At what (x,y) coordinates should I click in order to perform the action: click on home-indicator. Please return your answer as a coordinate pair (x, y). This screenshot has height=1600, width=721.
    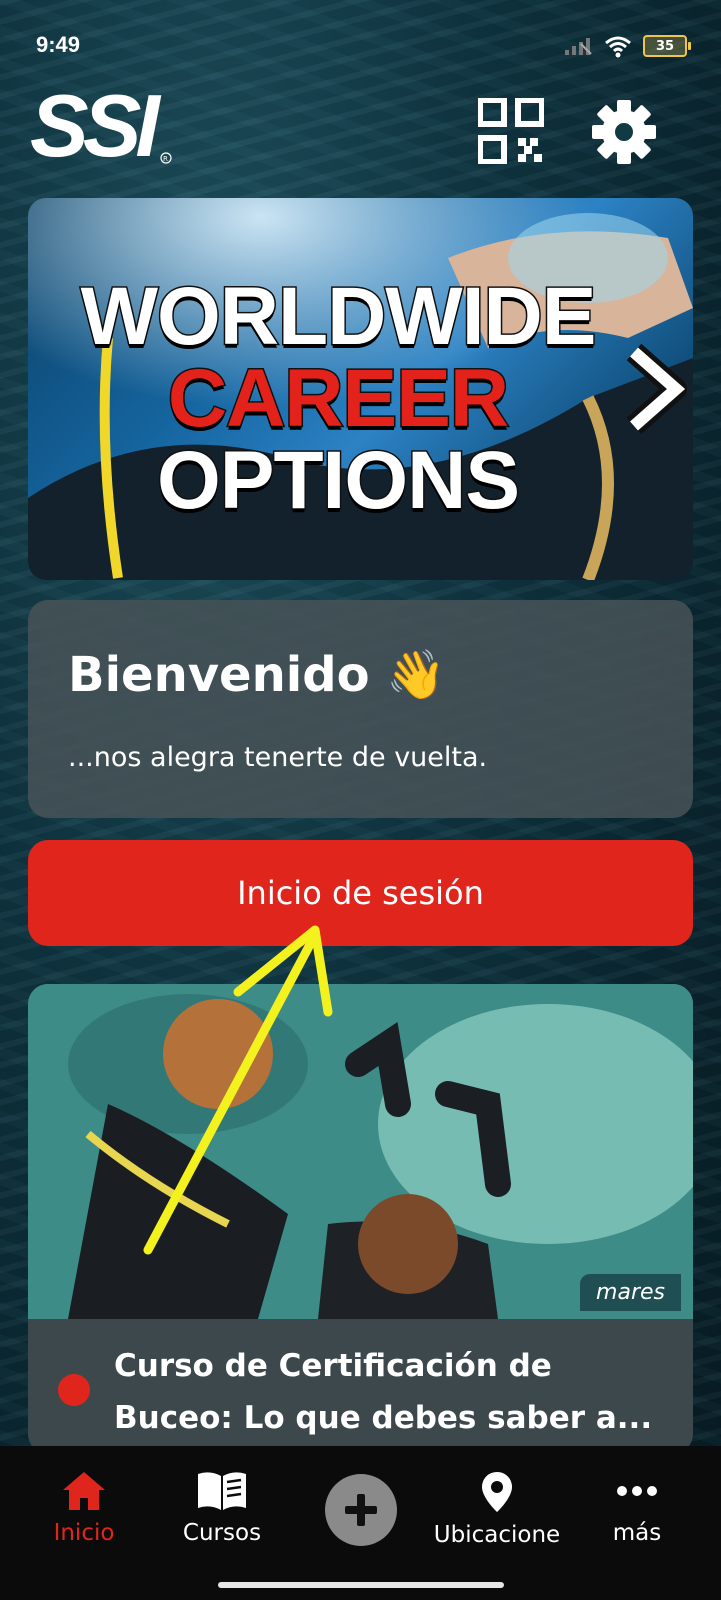
    Looking at the image, I should click on (361, 1585).